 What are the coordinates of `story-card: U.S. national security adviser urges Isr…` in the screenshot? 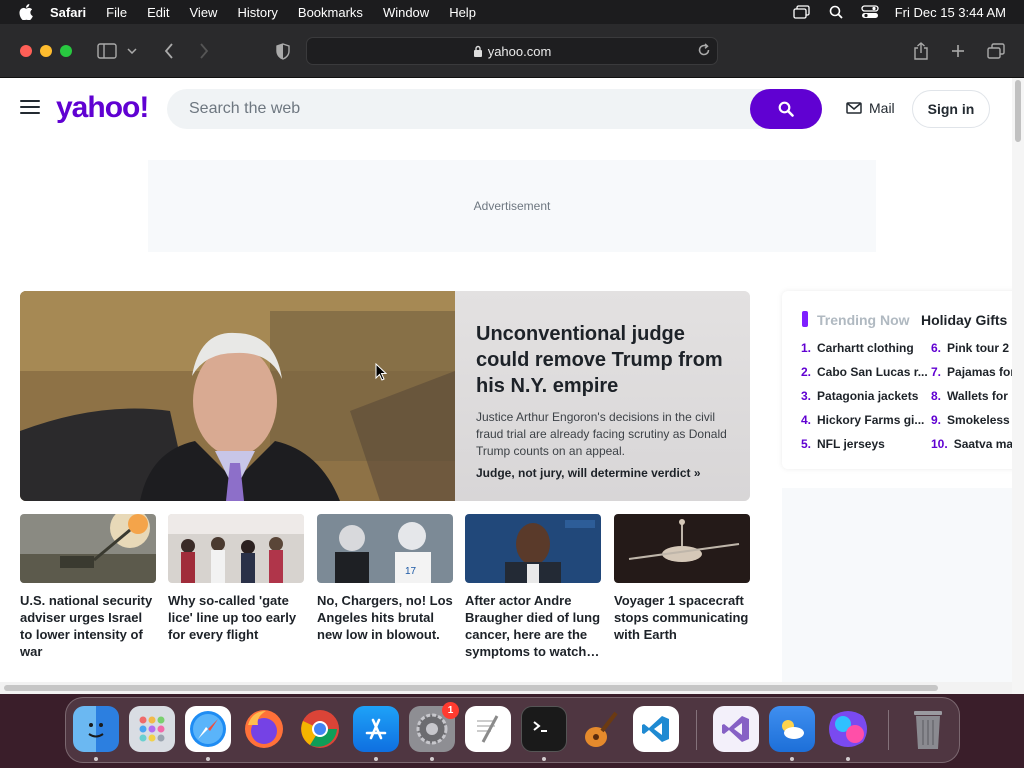 It's located at (88, 587).